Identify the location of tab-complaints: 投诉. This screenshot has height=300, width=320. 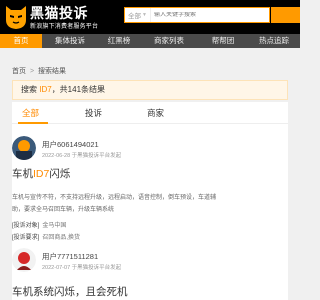
(93, 113).